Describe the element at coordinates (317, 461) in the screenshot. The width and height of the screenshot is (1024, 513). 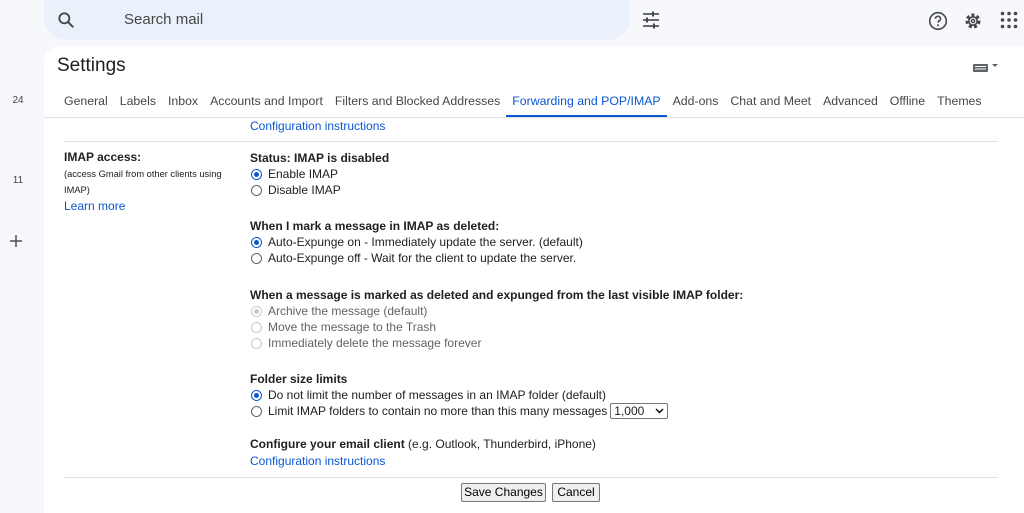
I see `configuration-instructions-link: Configuration instructions` at that location.